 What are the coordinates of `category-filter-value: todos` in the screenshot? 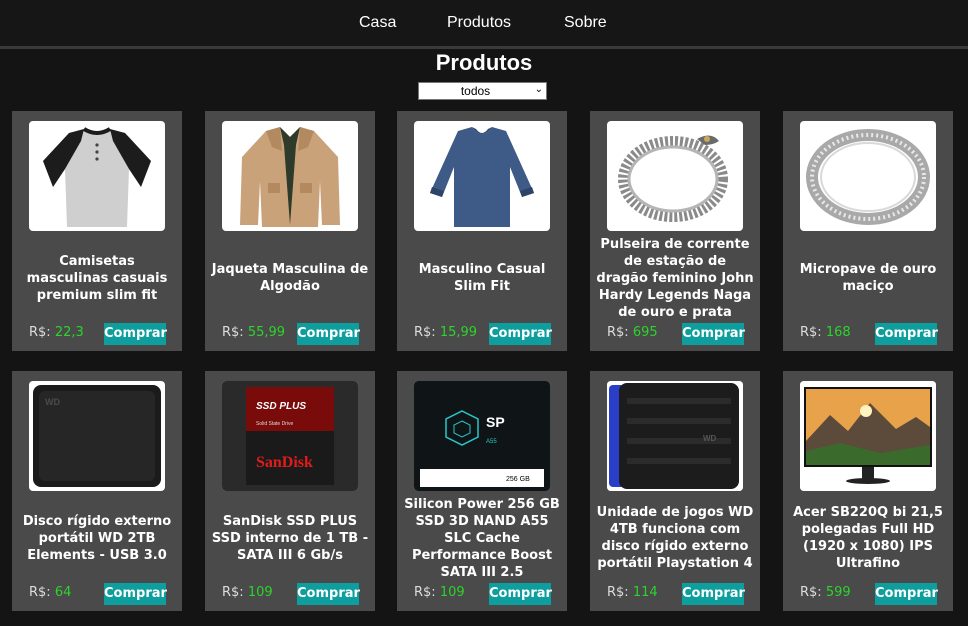 It's located at (475, 91).